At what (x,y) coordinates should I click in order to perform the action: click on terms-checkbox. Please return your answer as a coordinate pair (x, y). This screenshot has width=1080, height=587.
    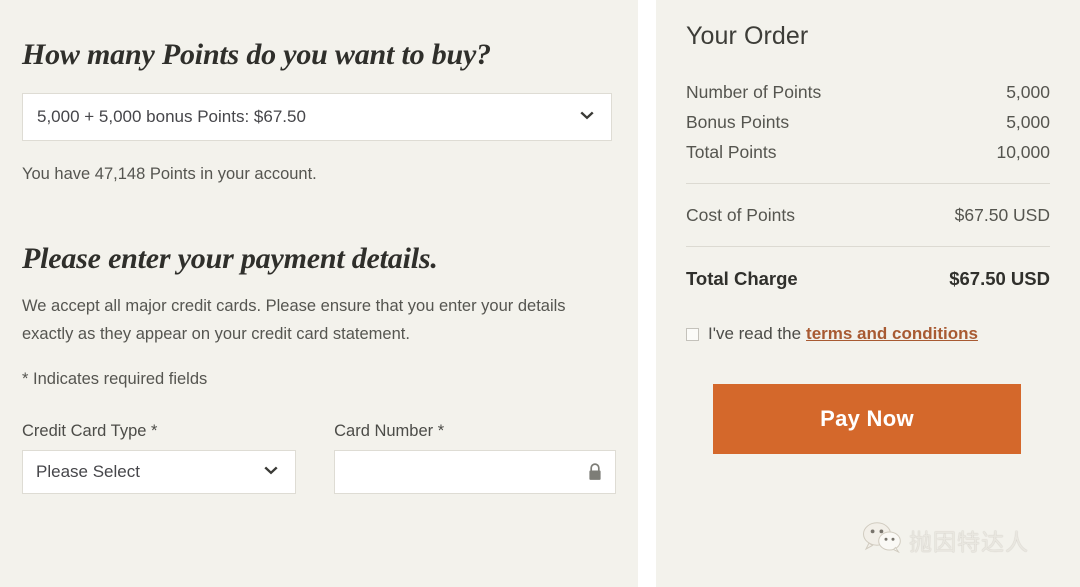
    Looking at the image, I should click on (692, 334).